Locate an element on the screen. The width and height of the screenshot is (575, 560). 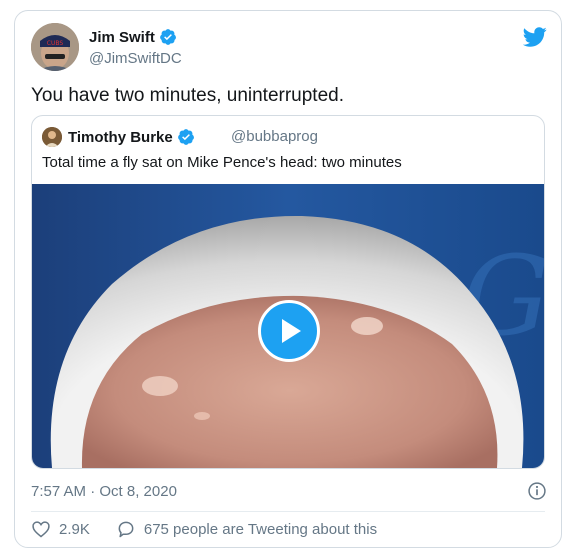
author-name-text: Jim Swift is located at coordinates (122, 37).